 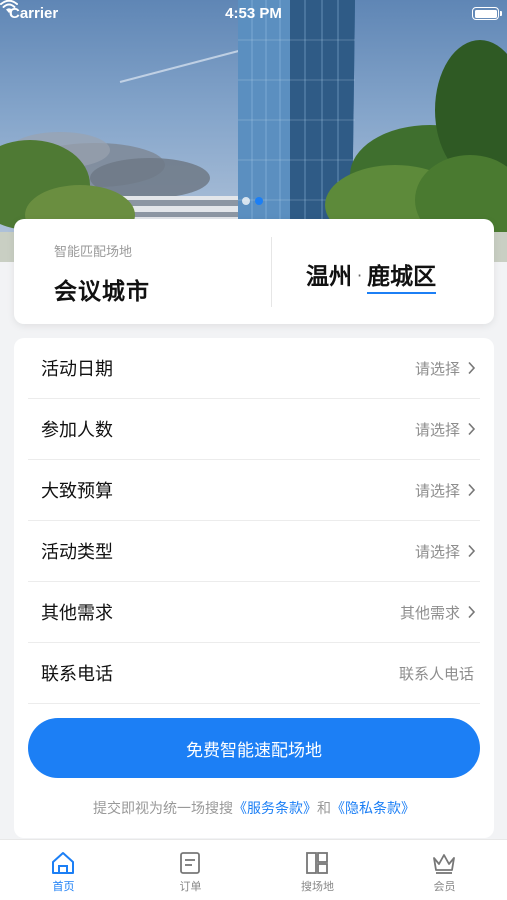 What do you see at coordinates (63, 863) in the screenshot?
I see `home-icon` at bounding box center [63, 863].